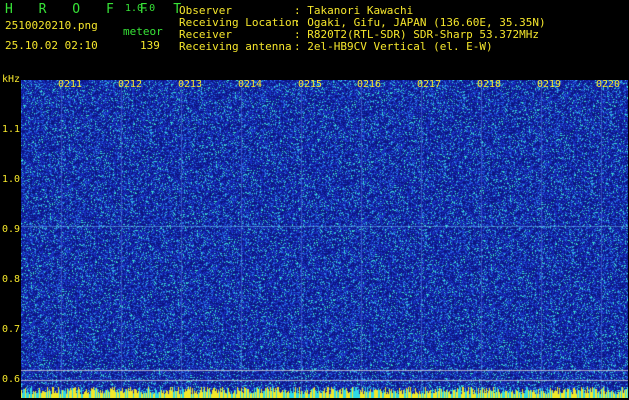 The height and width of the screenshot is (400, 629). I want to click on frequency-axis: kHz 1.1 1.0 0.9 0.8 0.7 0.6, so click(10, 237).